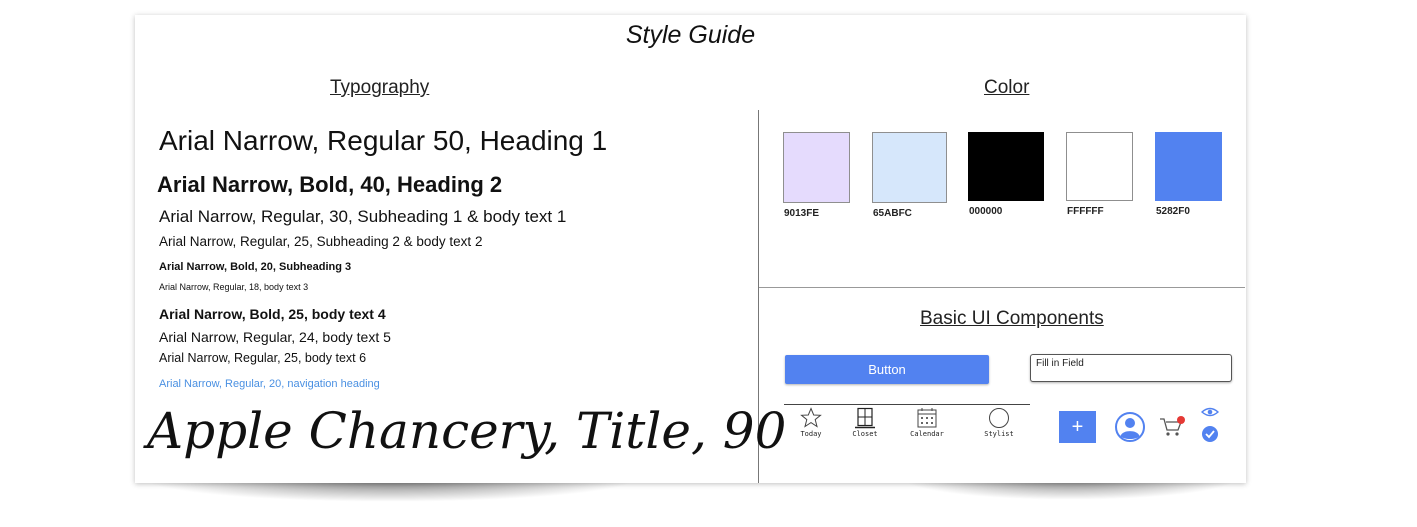 The width and height of the screenshot is (1417, 527). I want to click on add-button: +, so click(1077, 427).